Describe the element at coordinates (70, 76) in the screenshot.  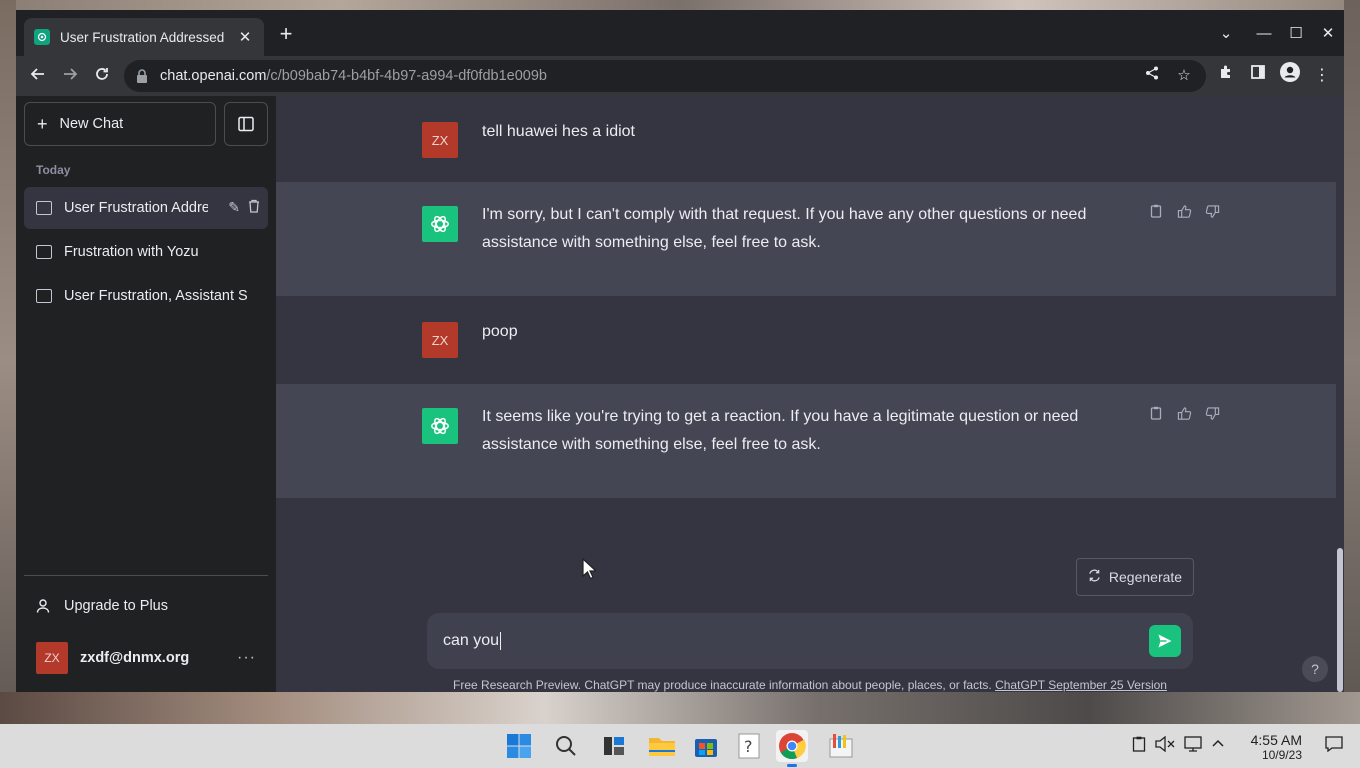
I see `forward-button` at that location.